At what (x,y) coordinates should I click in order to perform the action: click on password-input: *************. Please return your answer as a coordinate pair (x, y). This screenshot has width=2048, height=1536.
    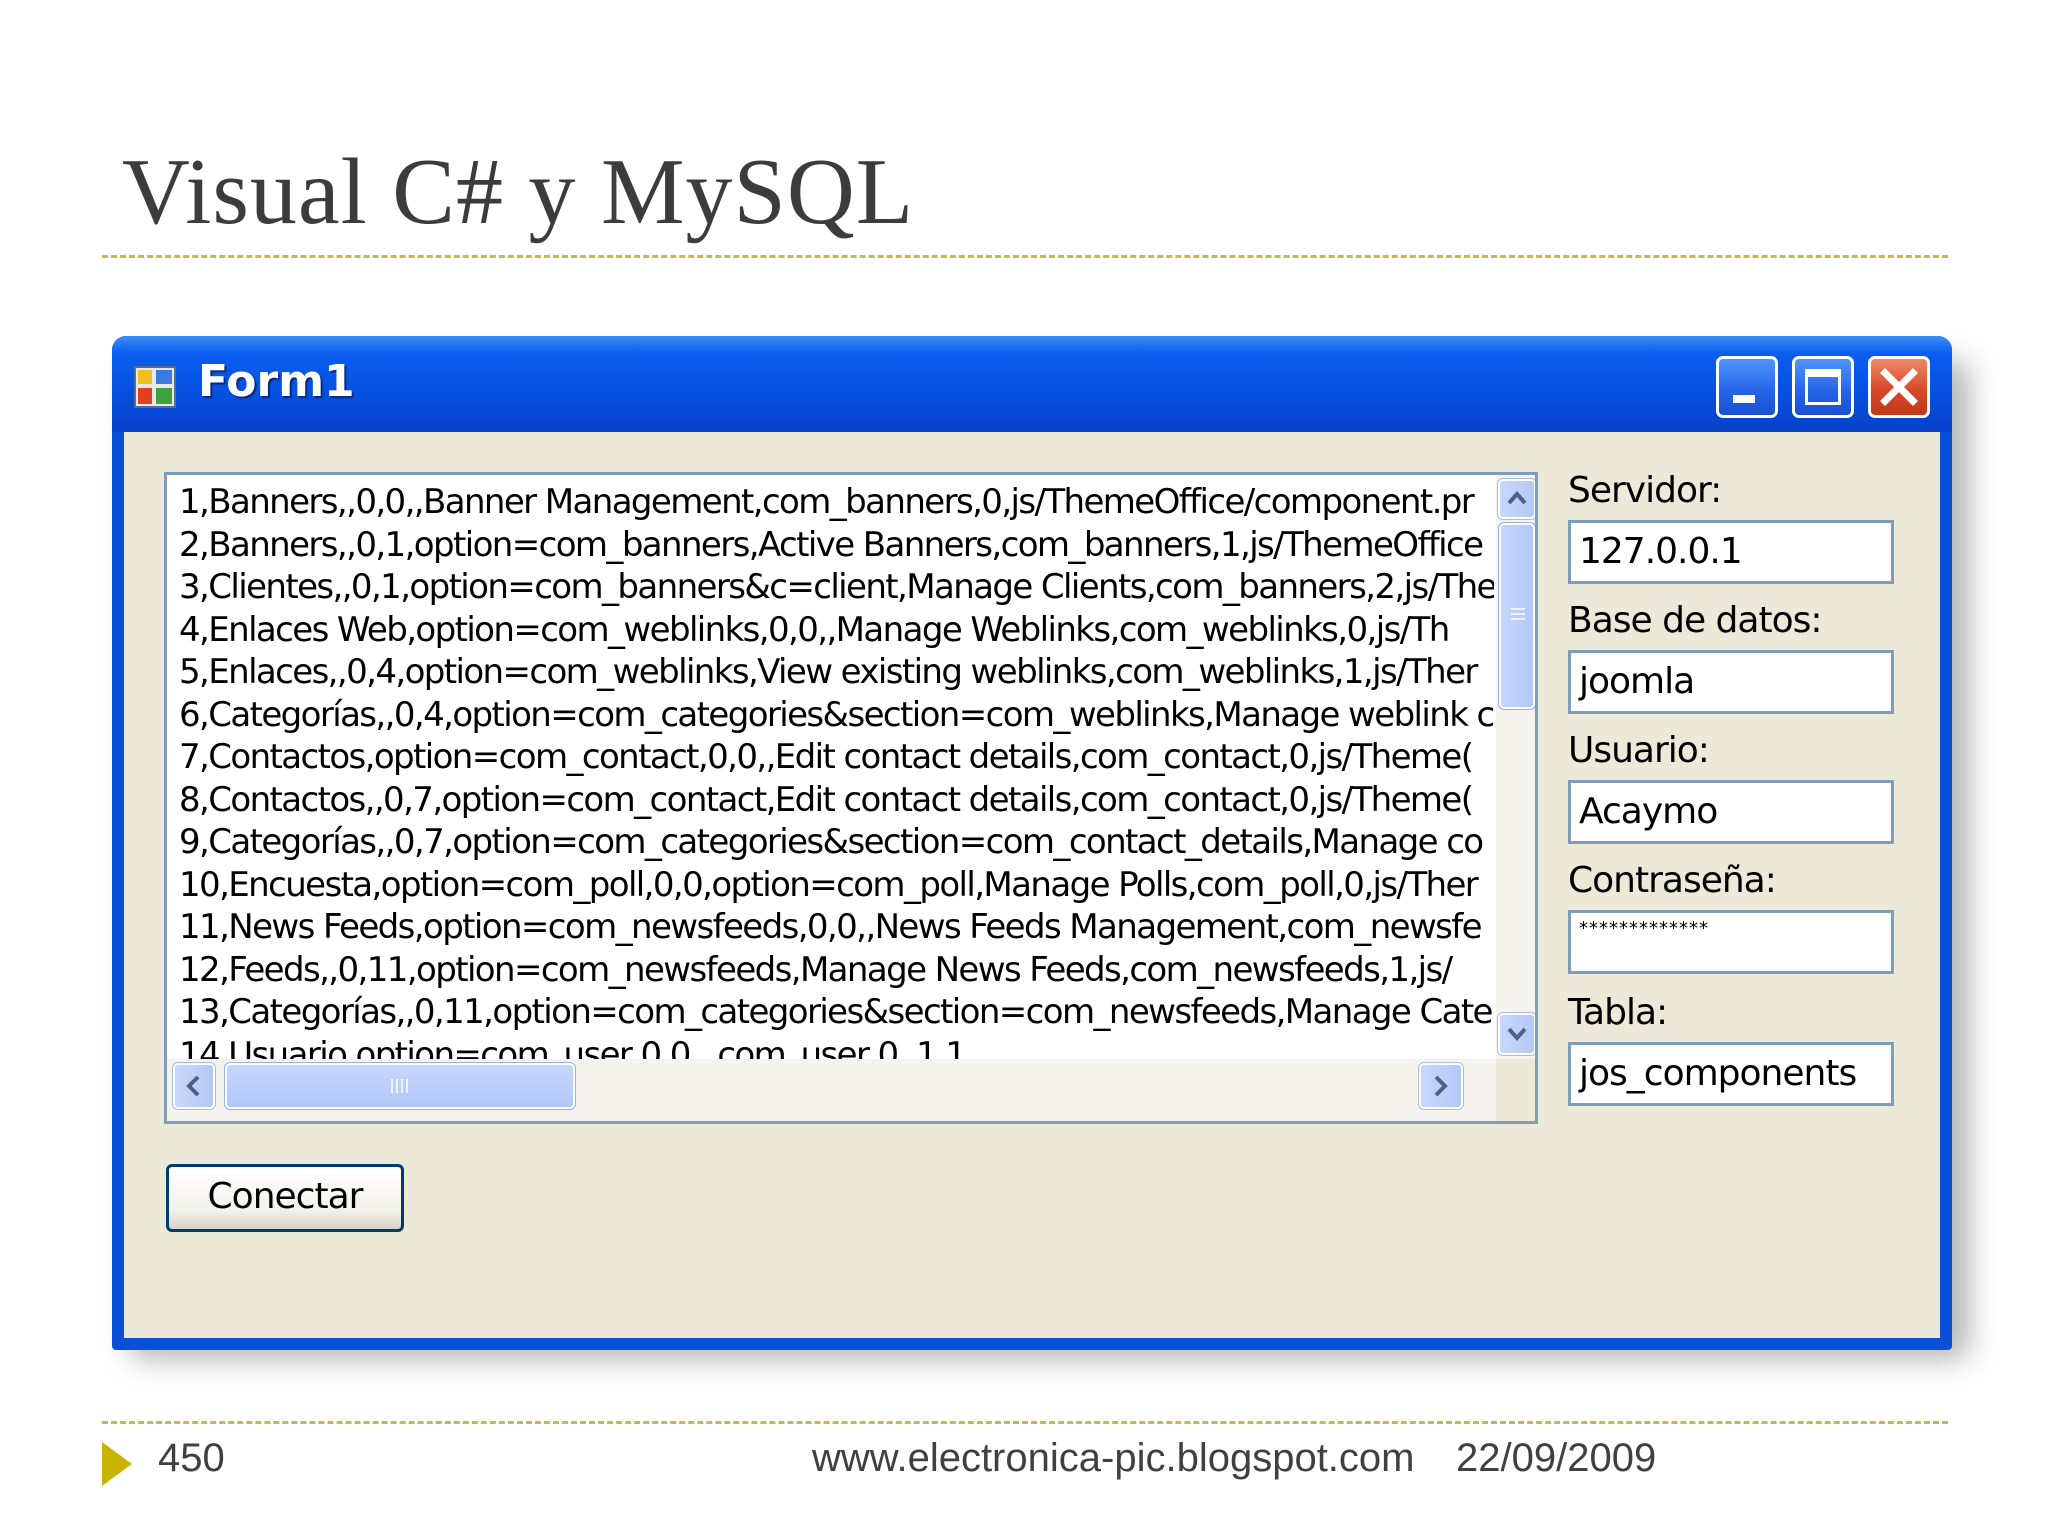
    Looking at the image, I should click on (1731, 942).